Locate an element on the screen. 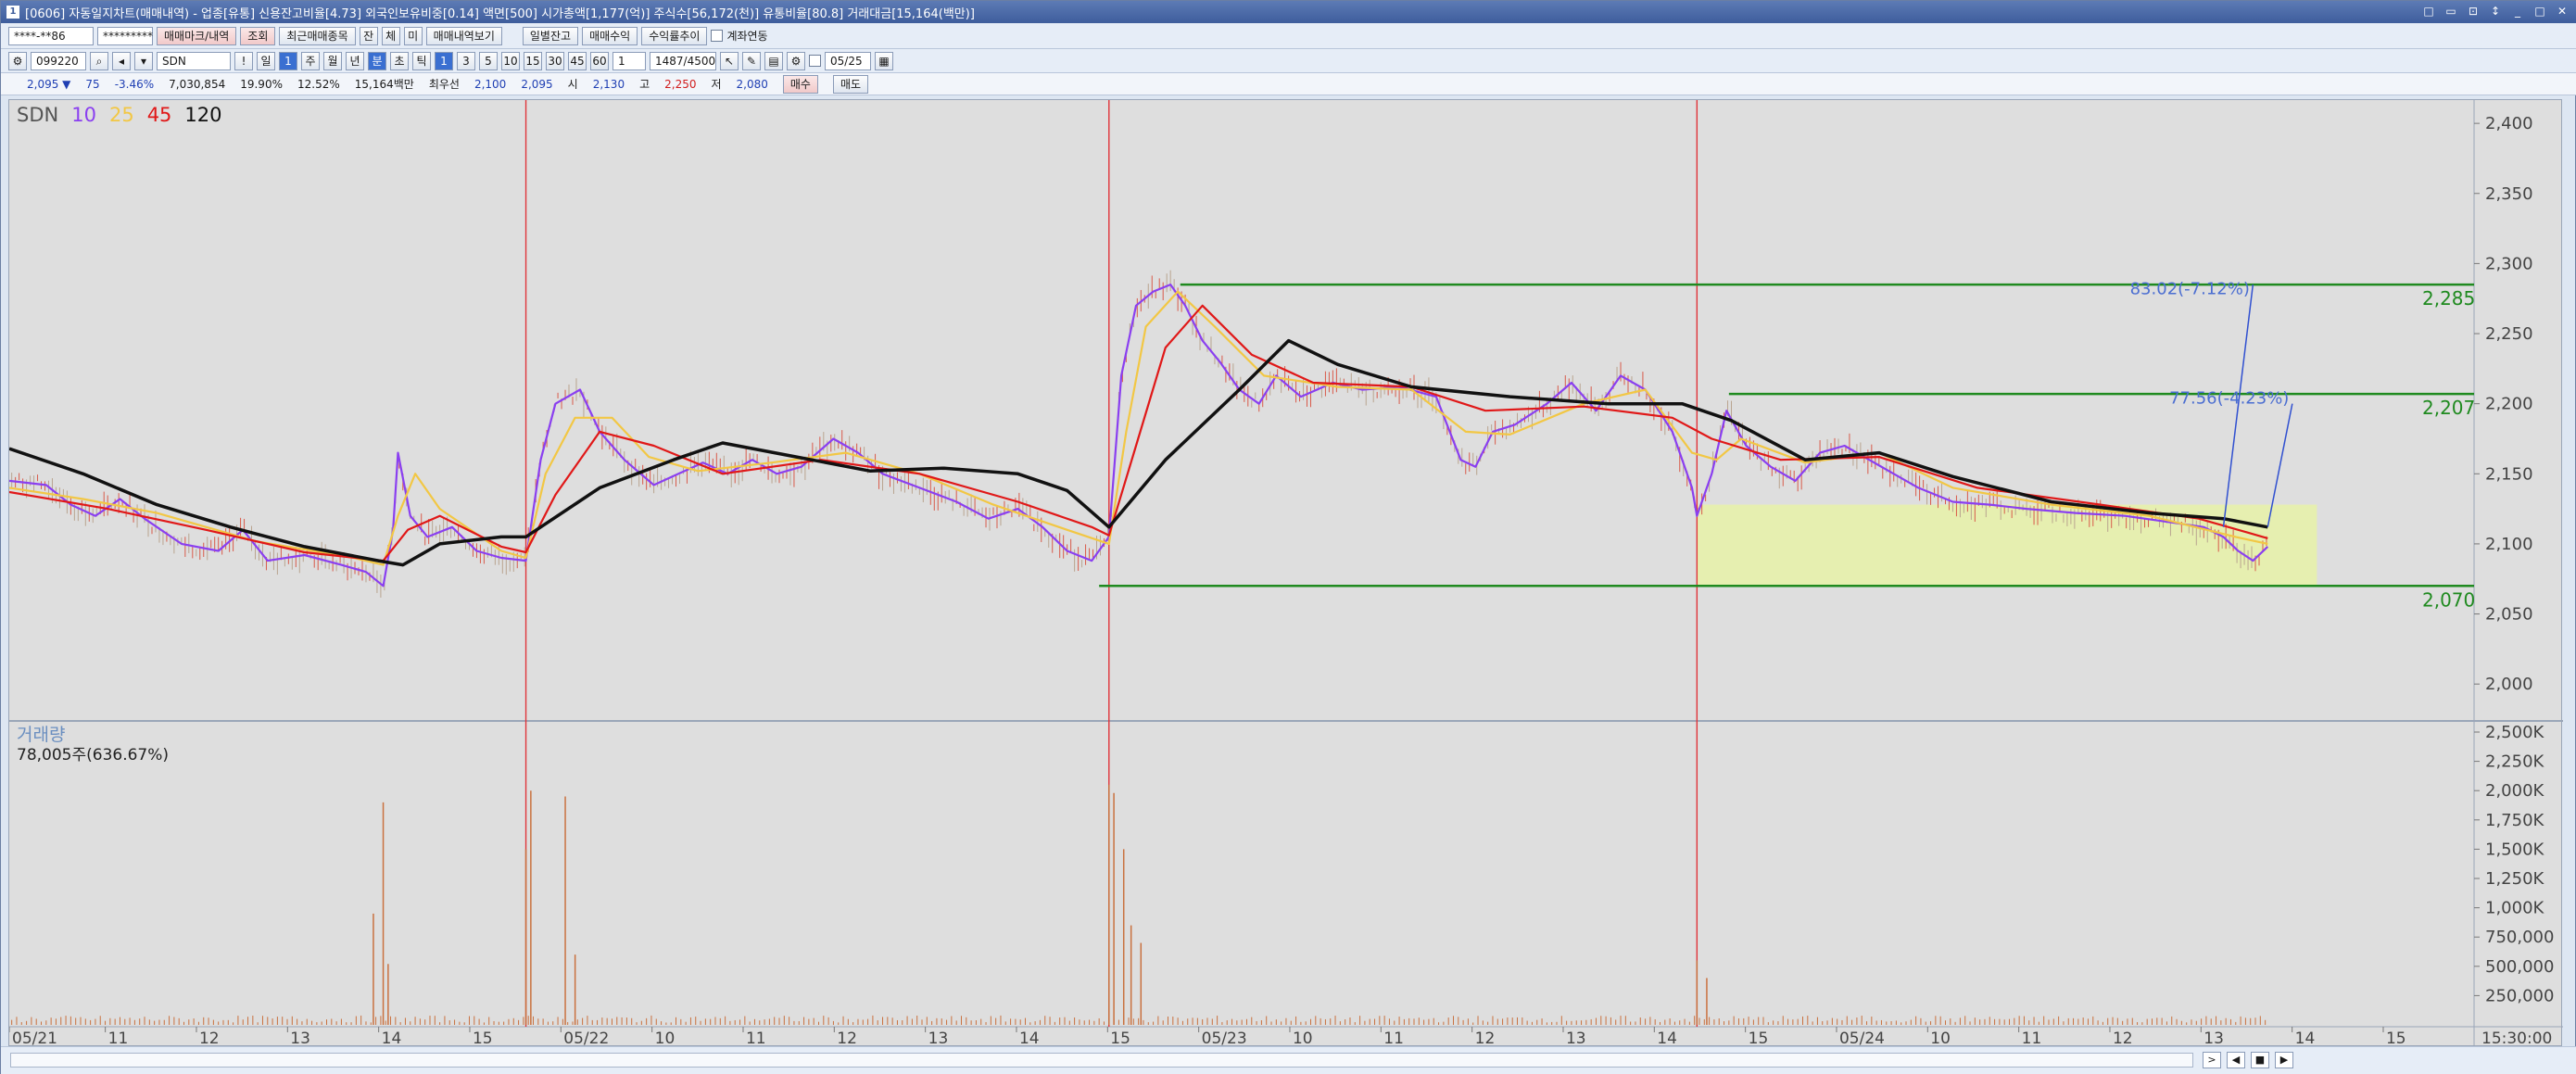 The image size is (2576, 1074). volume-tick-label: 2,500K is located at coordinates (2515, 732).